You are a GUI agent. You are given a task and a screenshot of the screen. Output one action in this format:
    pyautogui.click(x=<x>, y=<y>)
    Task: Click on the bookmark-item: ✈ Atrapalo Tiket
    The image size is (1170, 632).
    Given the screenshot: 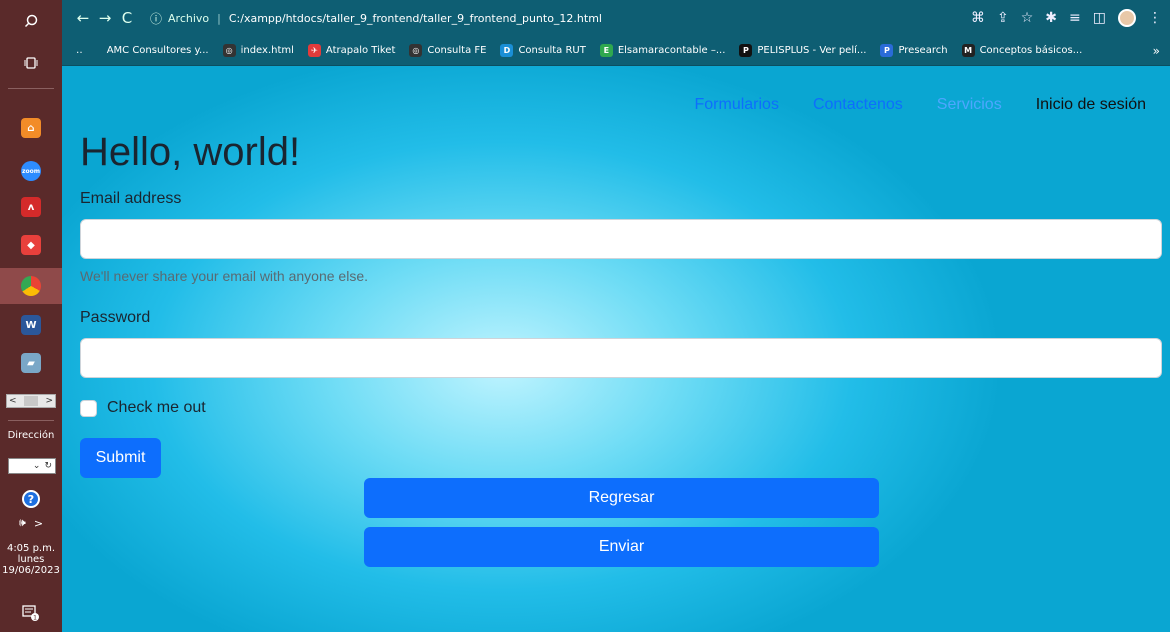 What is the action you would take?
    pyautogui.click(x=351, y=50)
    